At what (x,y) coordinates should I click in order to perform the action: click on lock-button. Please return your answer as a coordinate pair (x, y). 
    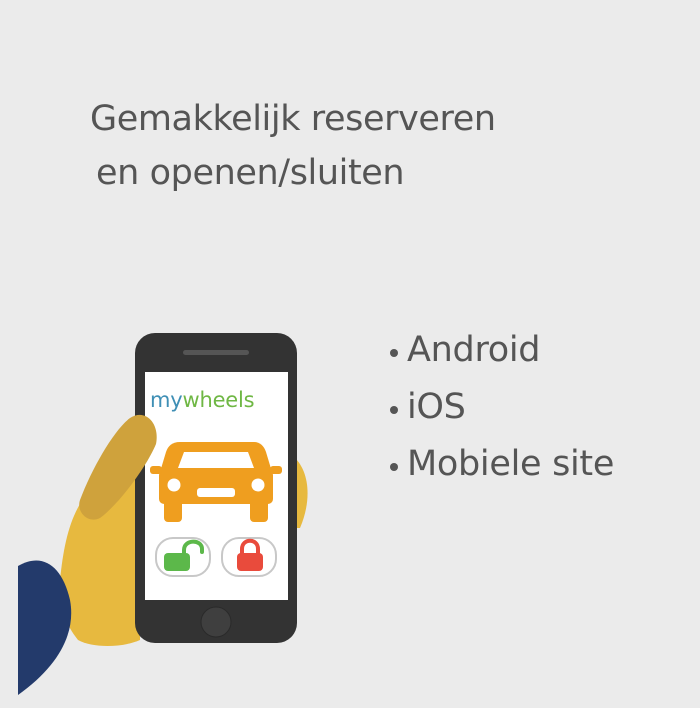
    Looking at the image, I should click on (249, 557).